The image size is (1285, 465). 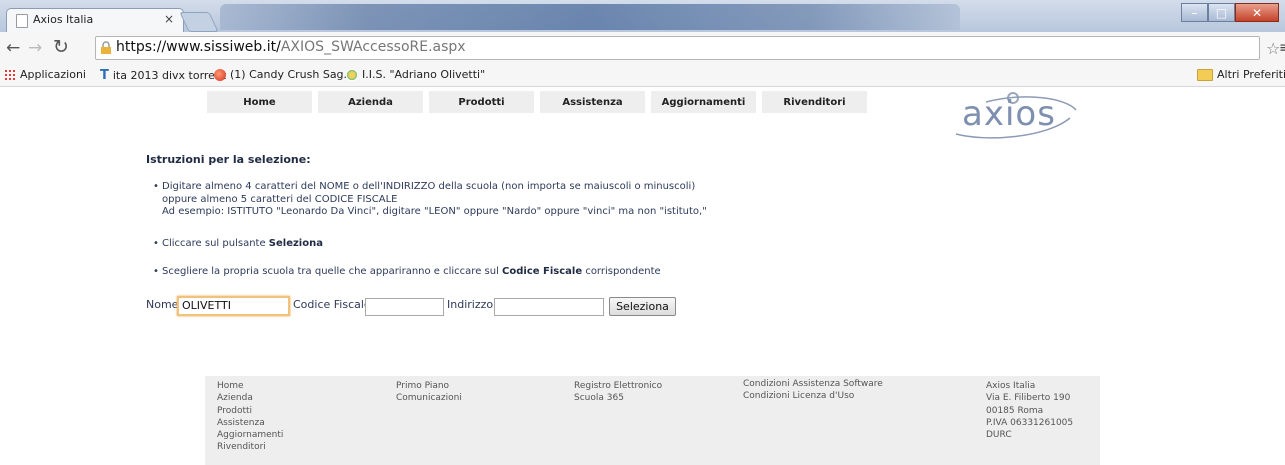 What do you see at coordinates (61, 47) in the screenshot?
I see `reload-icon: ↻` at bounding box center [61, 47].